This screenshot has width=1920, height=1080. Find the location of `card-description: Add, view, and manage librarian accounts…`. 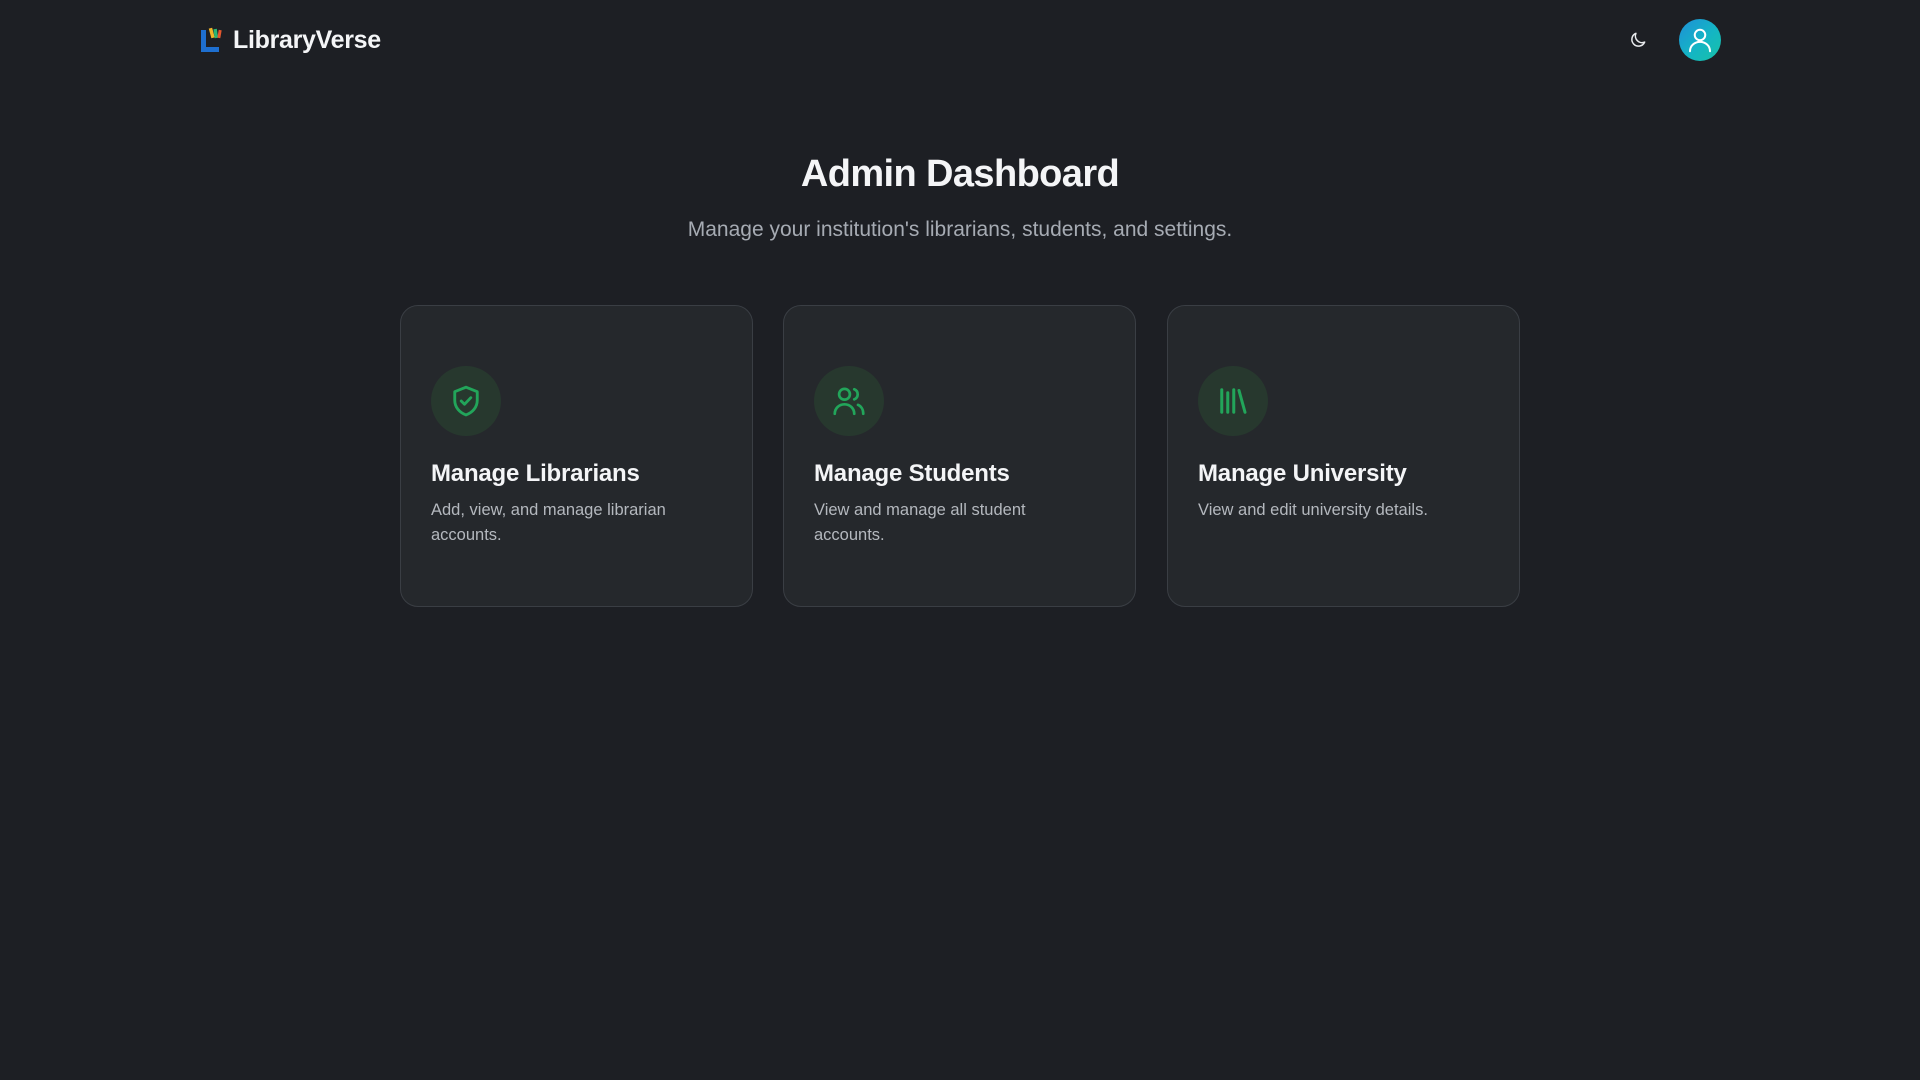

card-description: Add, view, and manage librarian accounts… is located at coordinates (548, 522).